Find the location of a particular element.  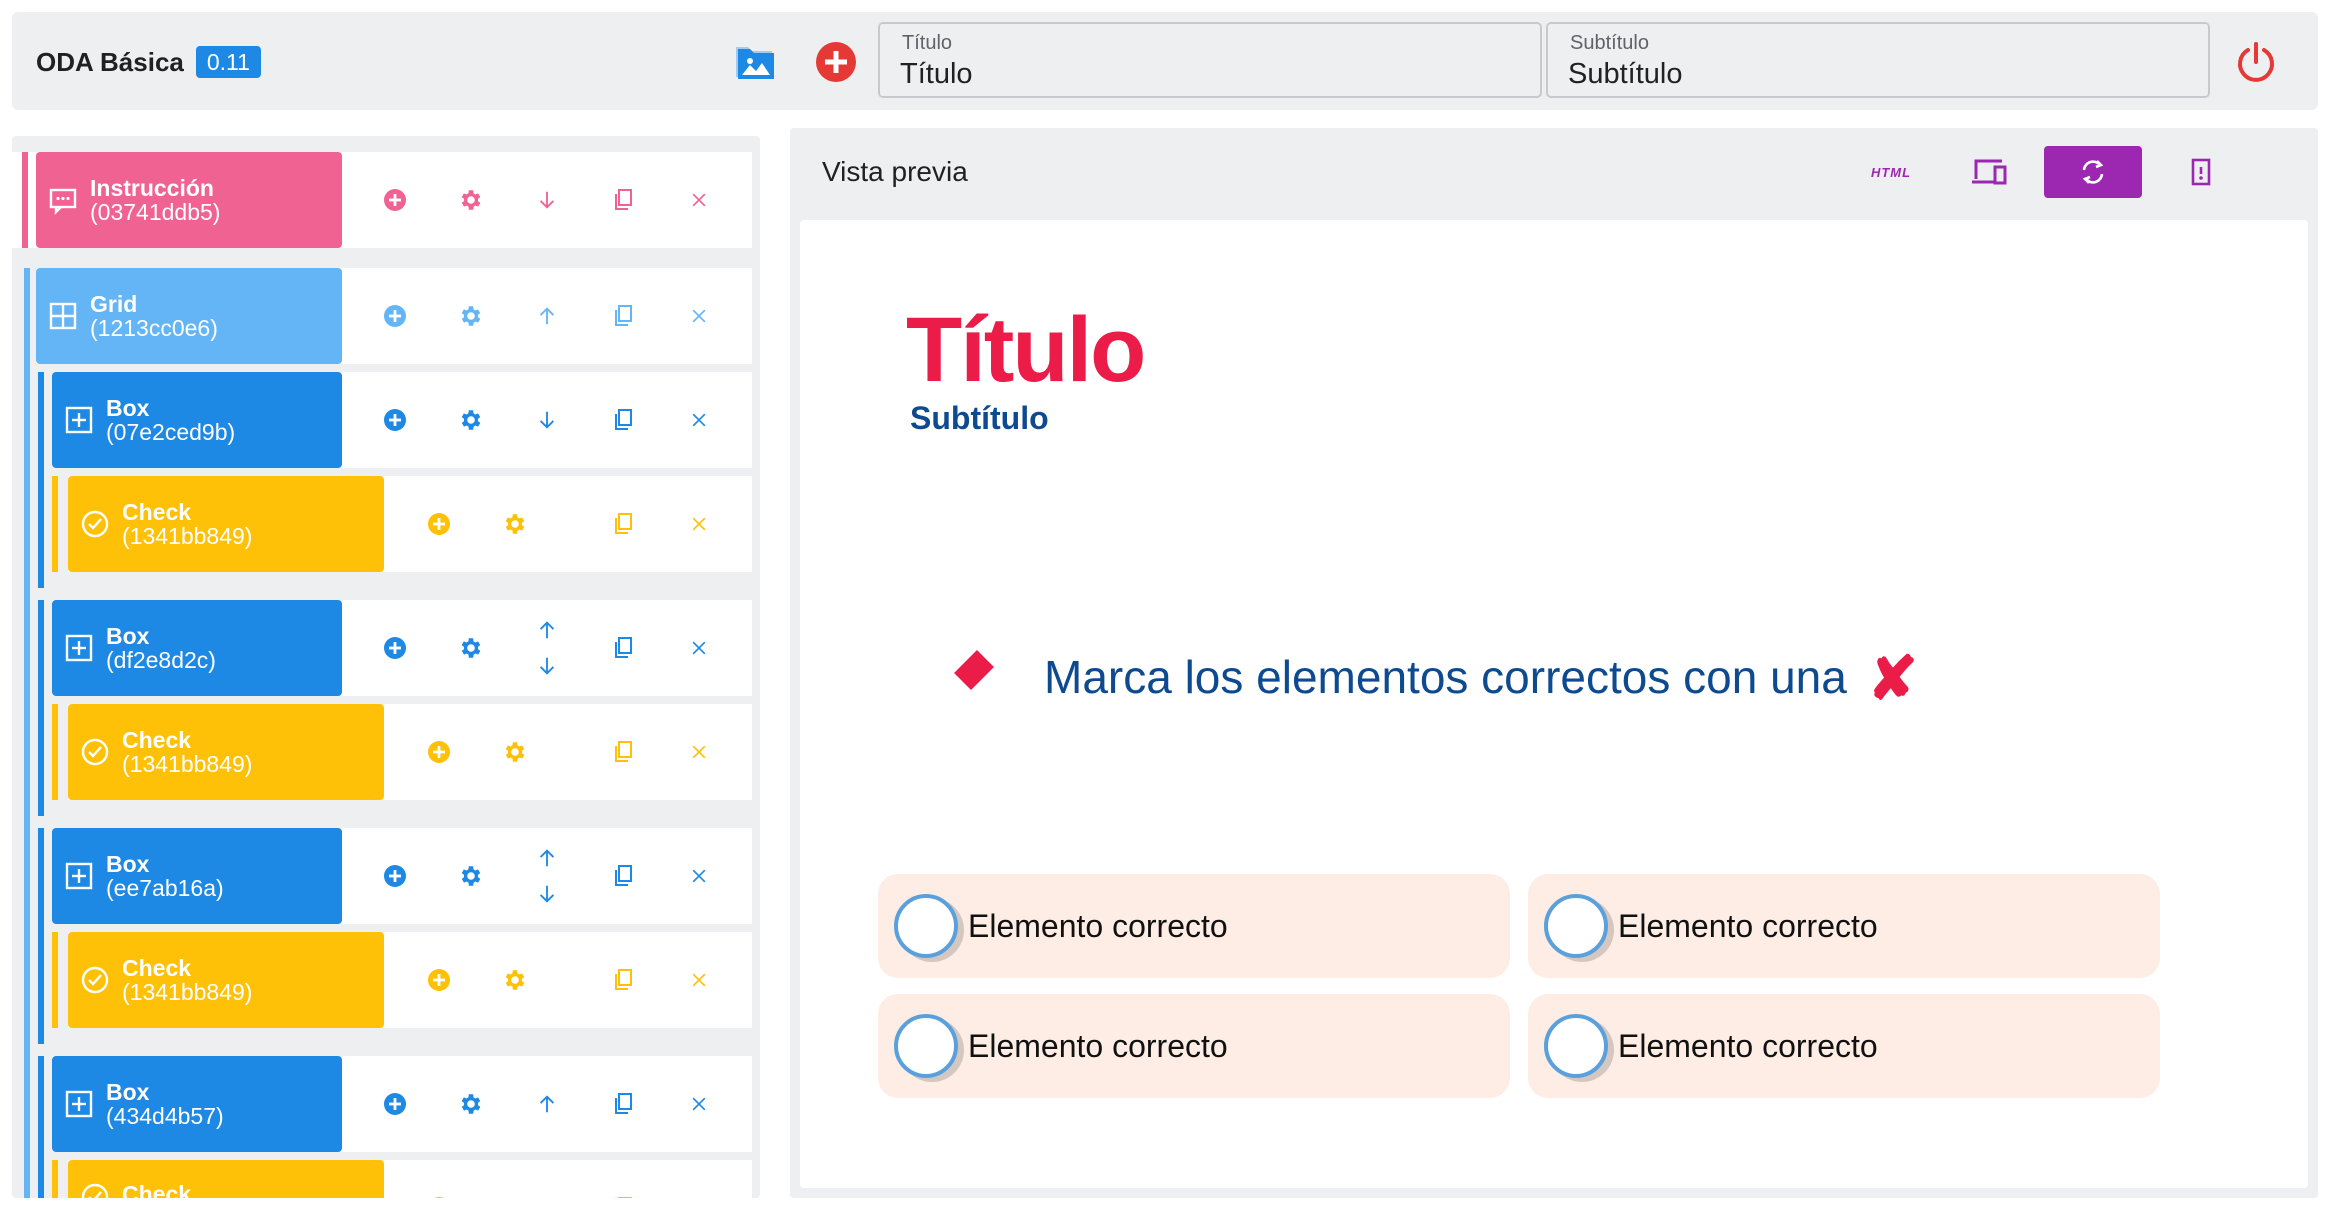

version-badge: 0.11 is located at coordinates (228, 62).